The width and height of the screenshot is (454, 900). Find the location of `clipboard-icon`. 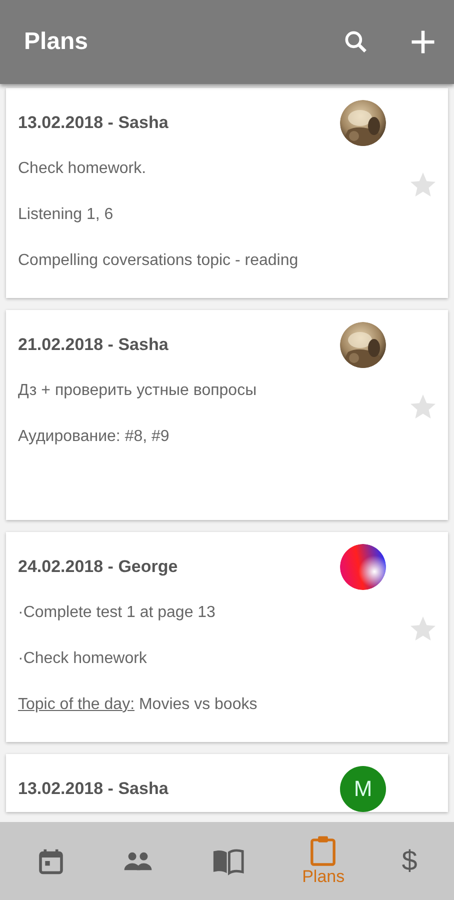

clipboard-icon is located at coordinates (323, 851).